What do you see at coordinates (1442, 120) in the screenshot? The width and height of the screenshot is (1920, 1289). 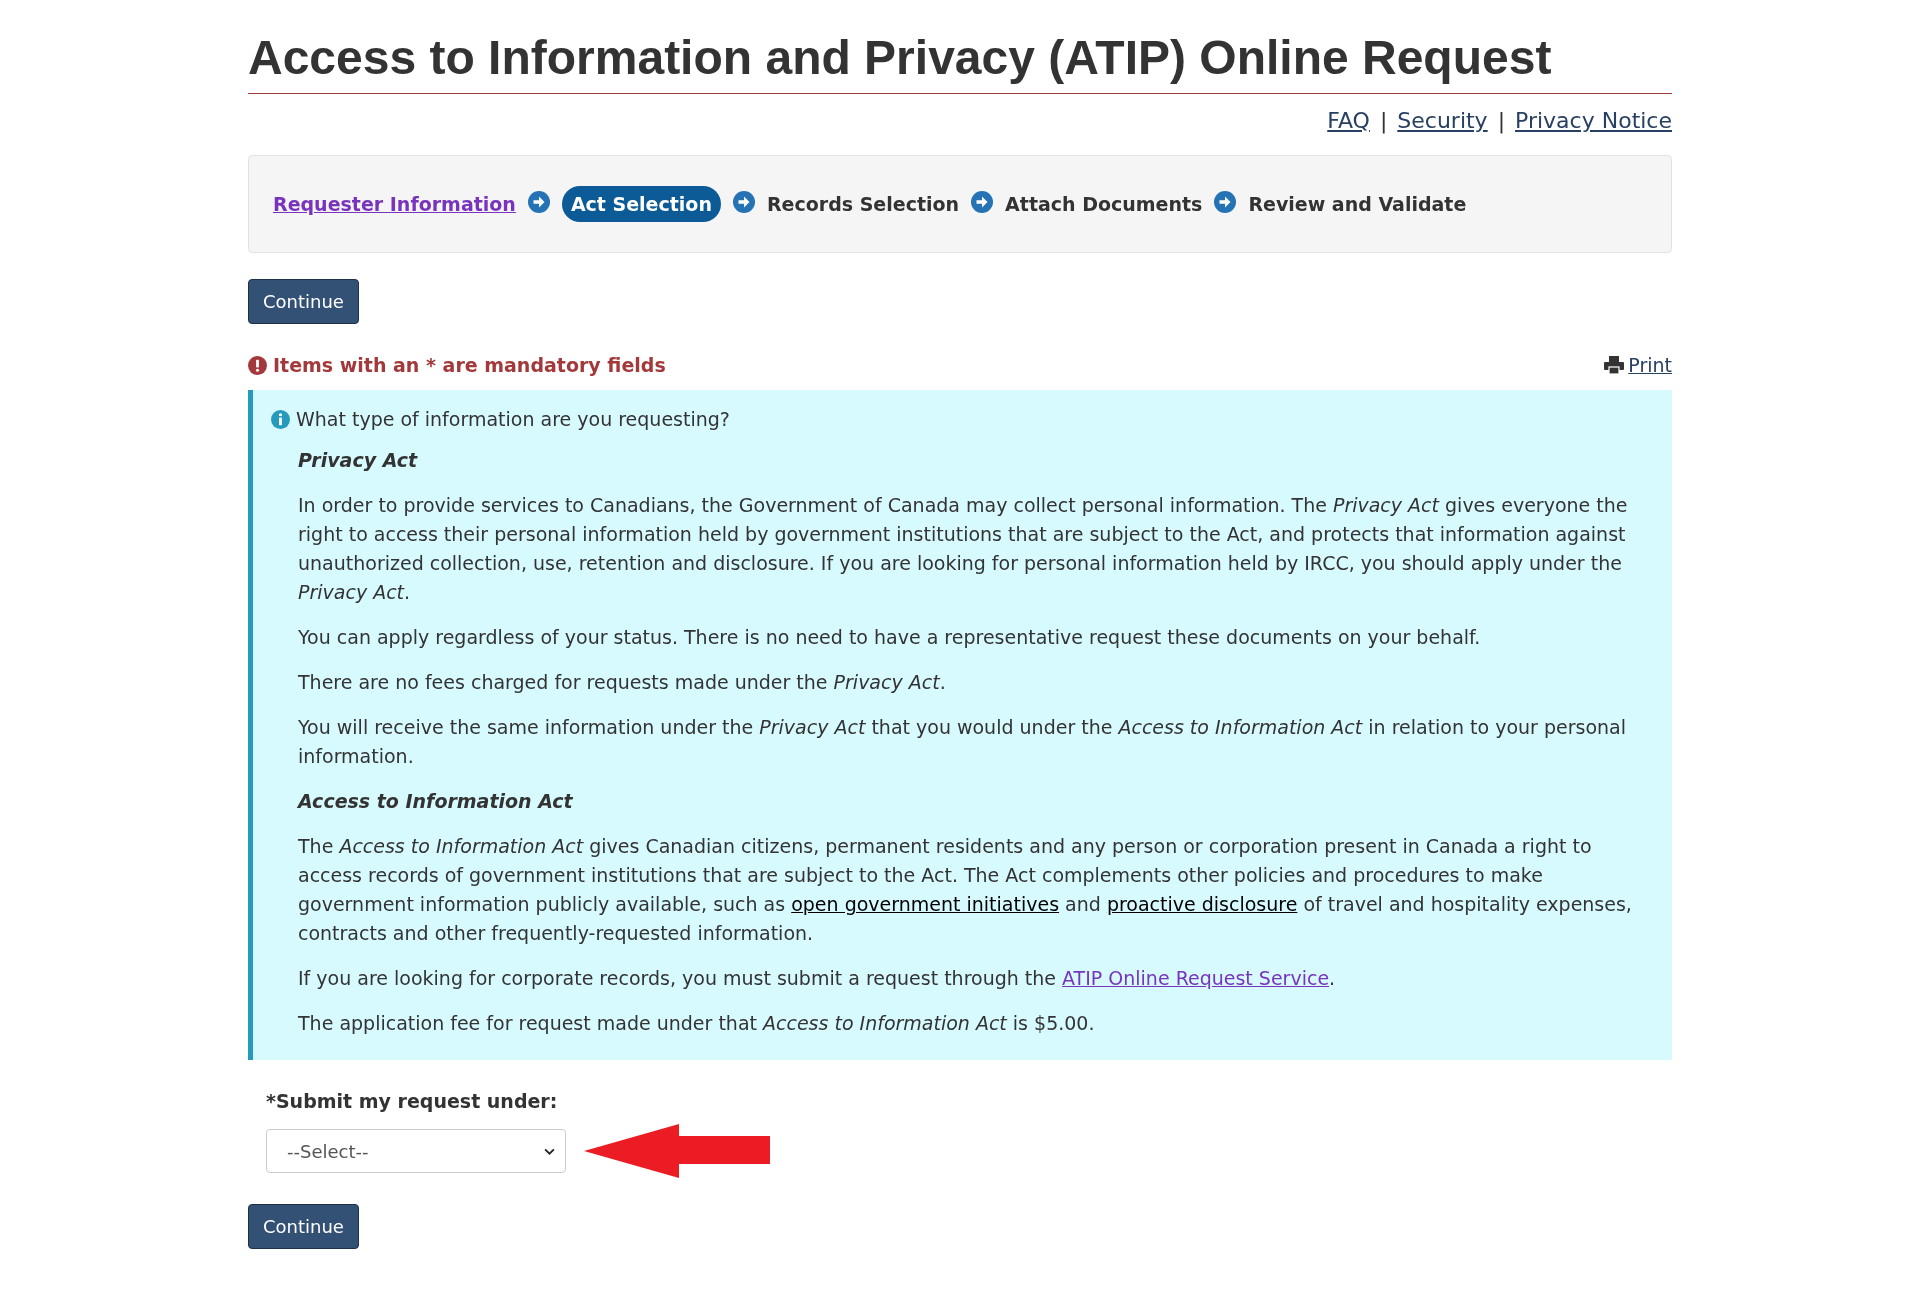 I see `header-link: Security` at bounding box center [1442, 120].